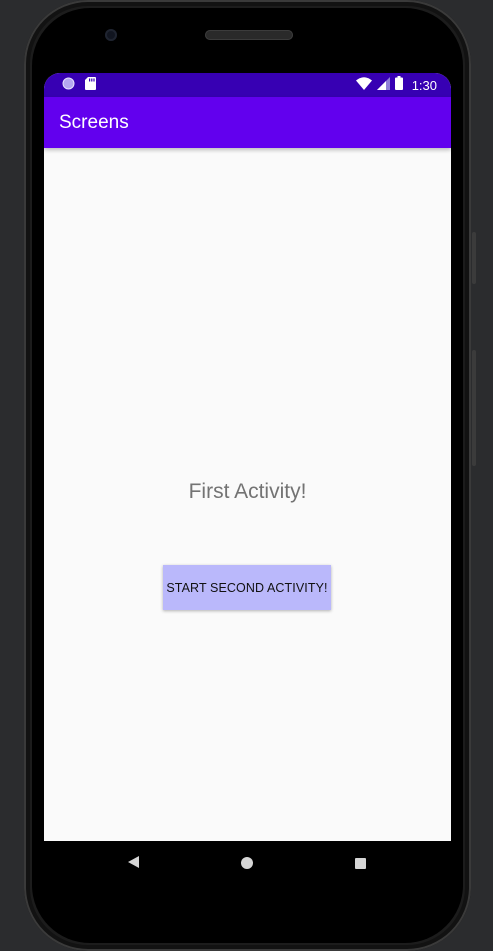  I want to click on first-activity-label: First Activity!, so click(247, 491).